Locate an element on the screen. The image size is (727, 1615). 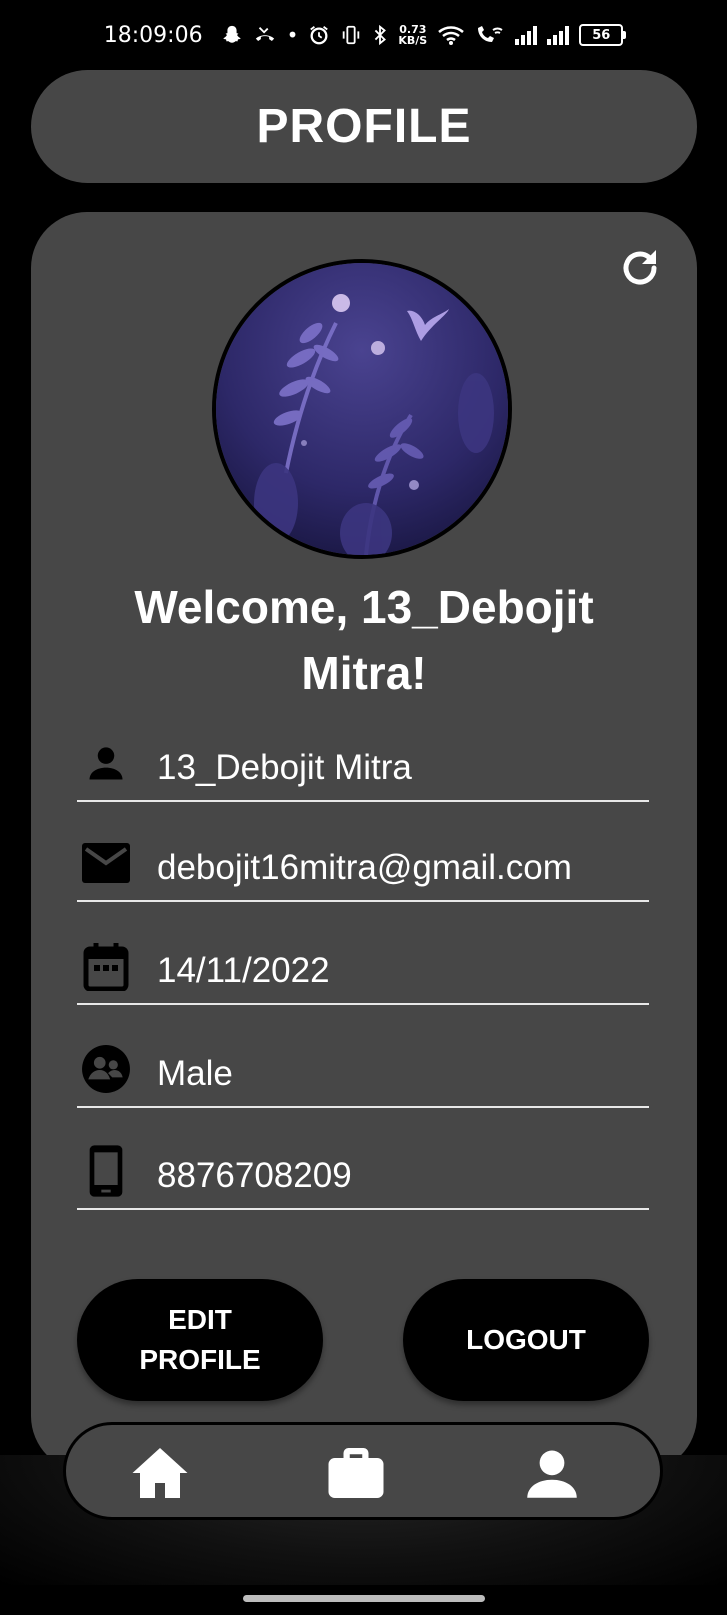
battery-level: 56 is located at coordinates (601, 35).